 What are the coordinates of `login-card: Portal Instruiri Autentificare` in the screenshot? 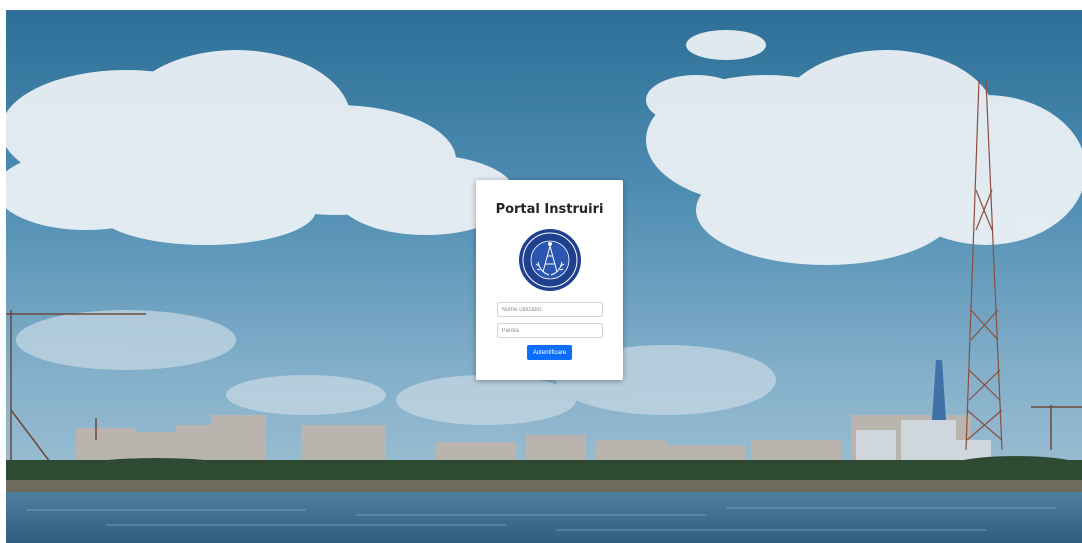 It's located at (549, 280).